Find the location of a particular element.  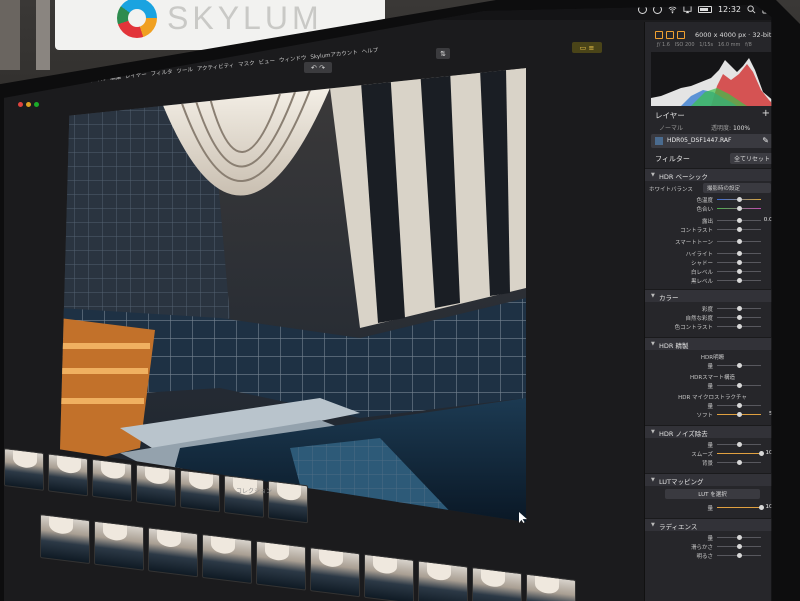

layer-item: HDR05_DSF1447.RAF ✎ is located at coordinates (711, 141).